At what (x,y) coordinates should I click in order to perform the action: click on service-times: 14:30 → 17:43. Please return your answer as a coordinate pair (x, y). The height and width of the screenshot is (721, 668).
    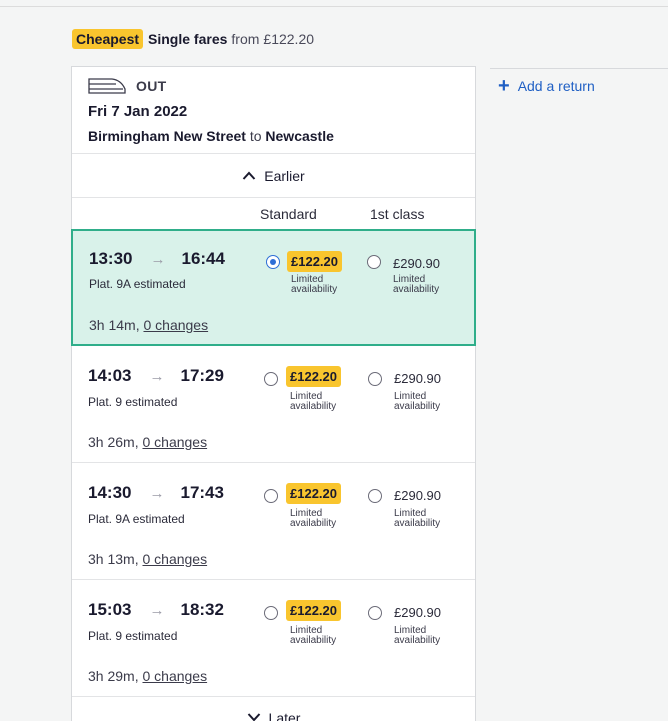
    Looking at the image, I should click on (156, 493).